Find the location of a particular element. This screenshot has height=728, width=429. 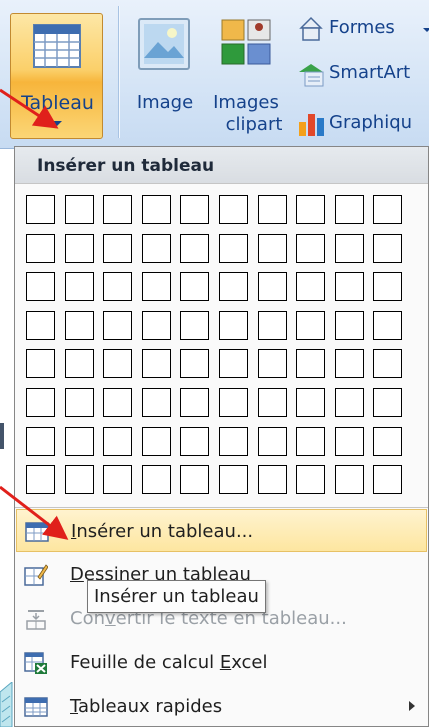

tooltip: Insérer un tableau is located at coordinates (176, 596).